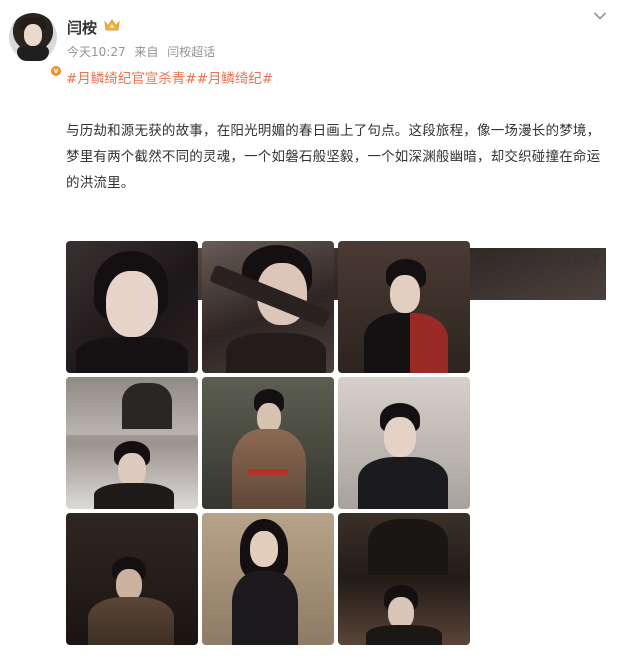 This screenshot has width=617, height=657. What do you see at coordinates (191, 52) in the screenshot?
I see `source-link: 闫桉超话` at bounding box center [191, 52].